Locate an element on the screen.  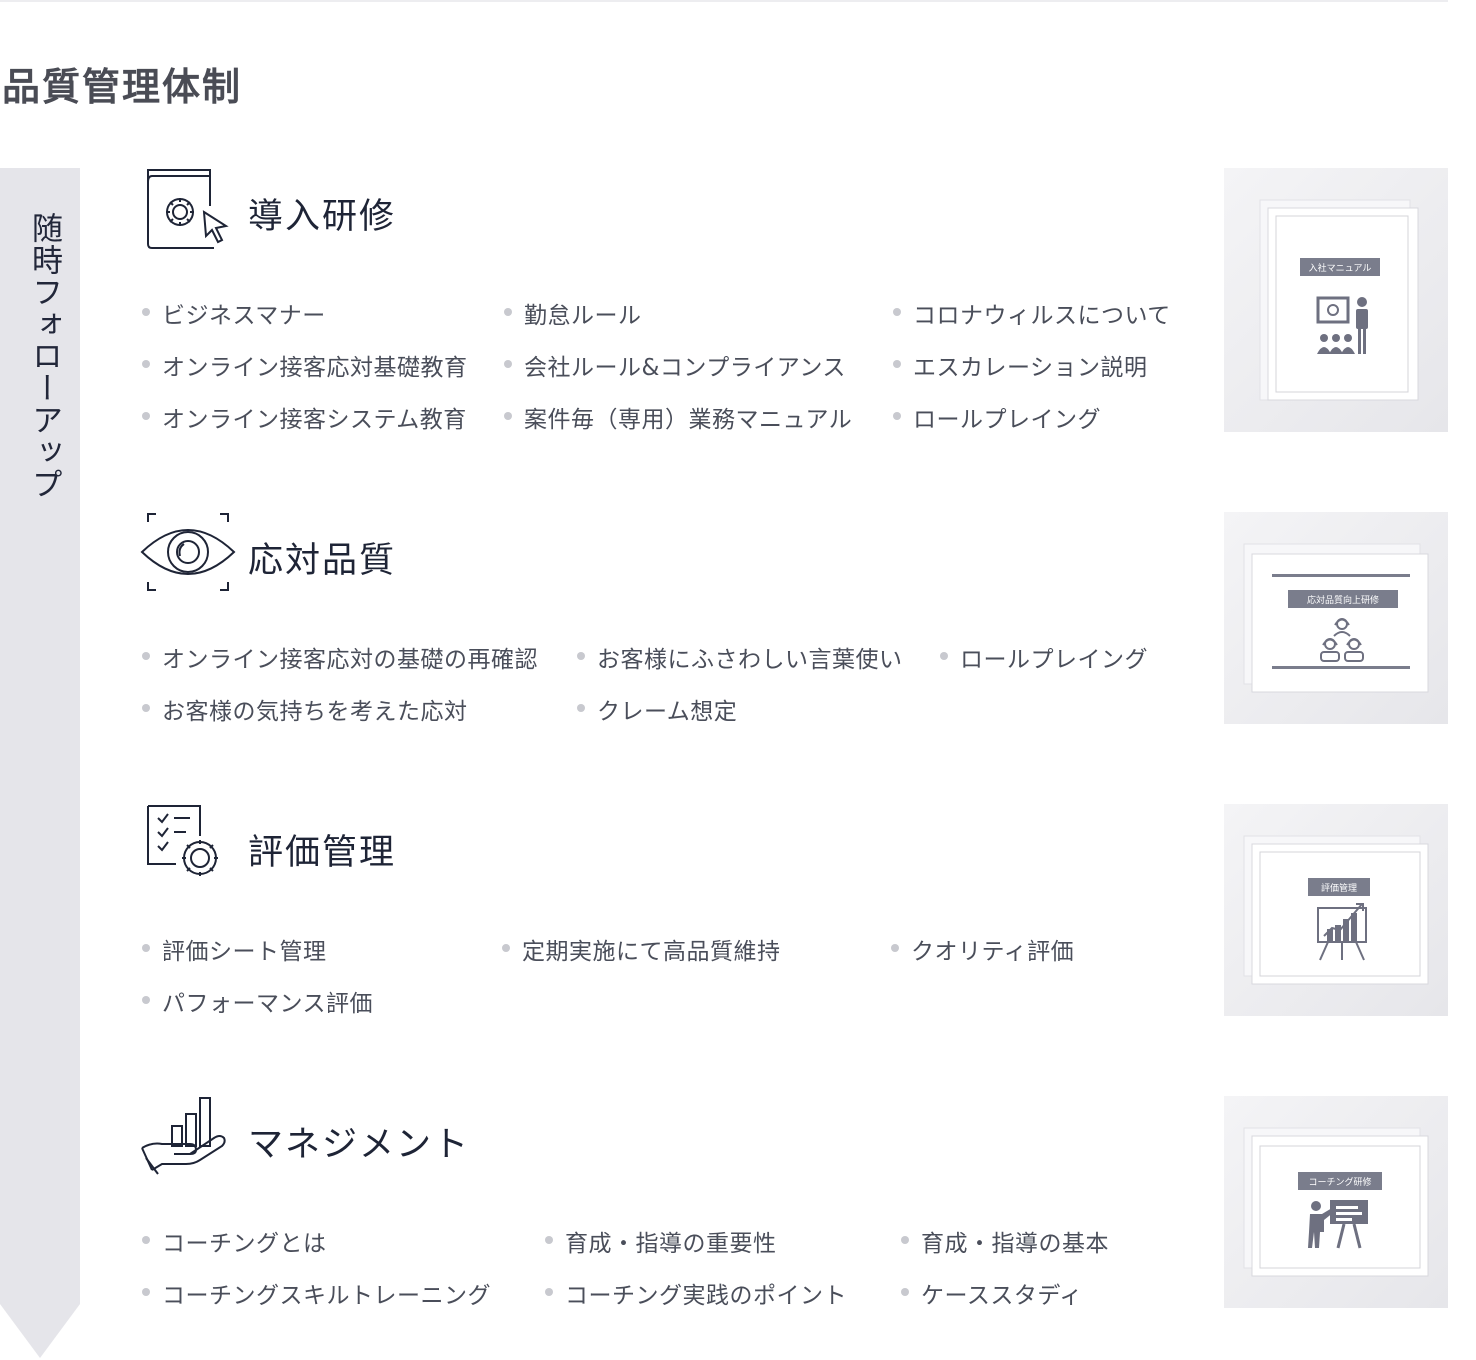
thumbnail-evaluation-management: 評価管理 is located at coordinates (1336, 910).